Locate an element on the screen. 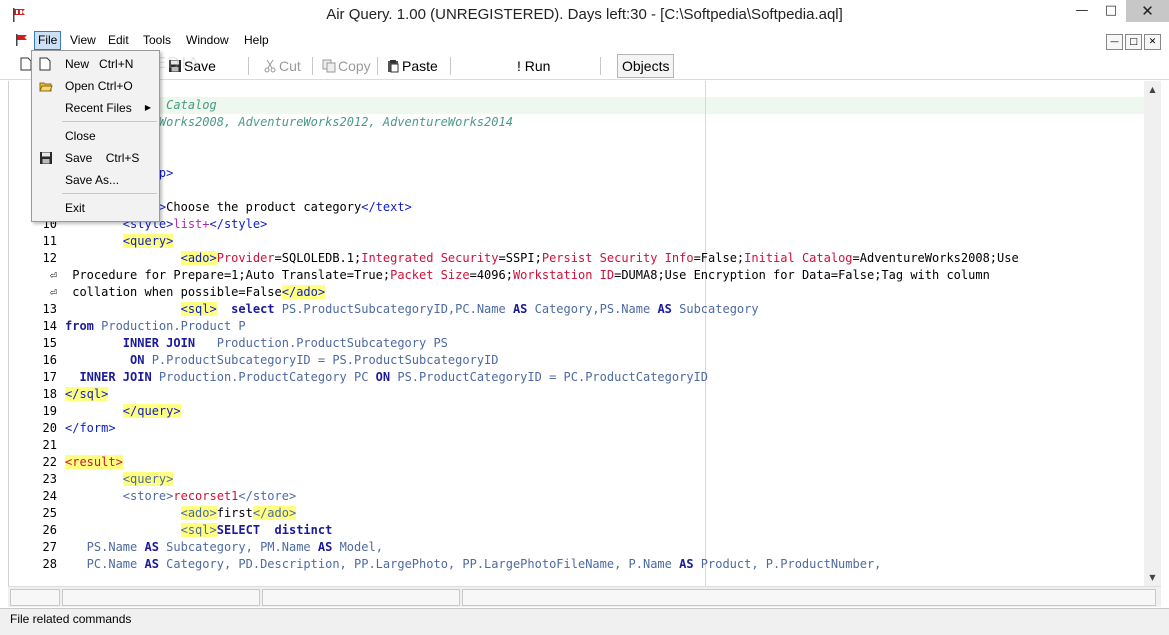  document-flag-icon is located at coordinates (22, 40).